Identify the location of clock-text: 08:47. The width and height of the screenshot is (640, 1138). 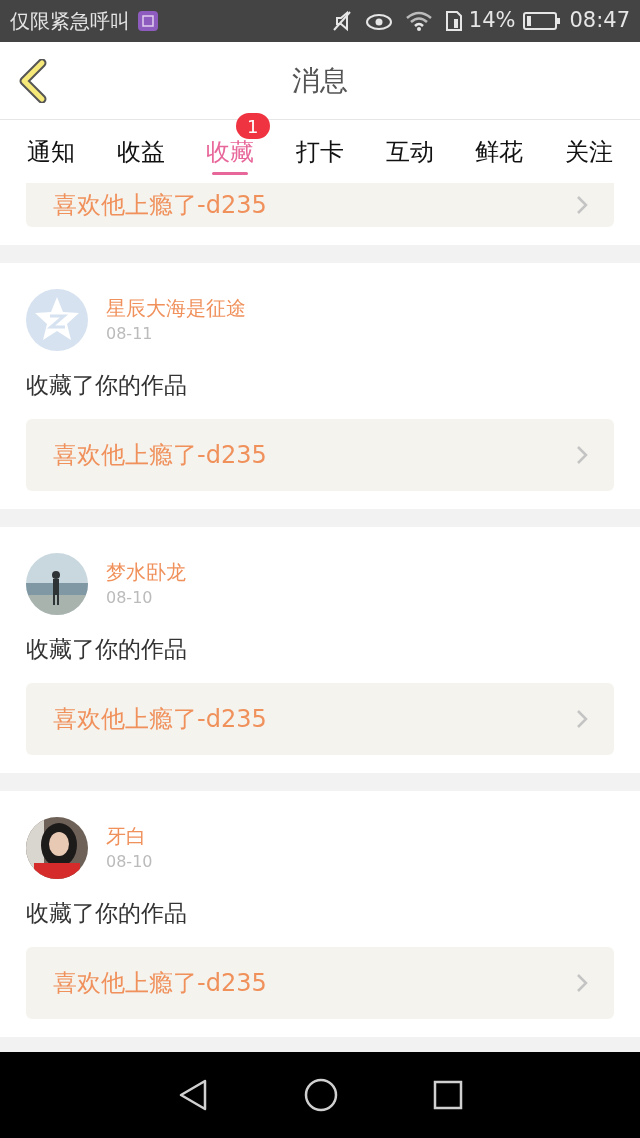
(599, 21).